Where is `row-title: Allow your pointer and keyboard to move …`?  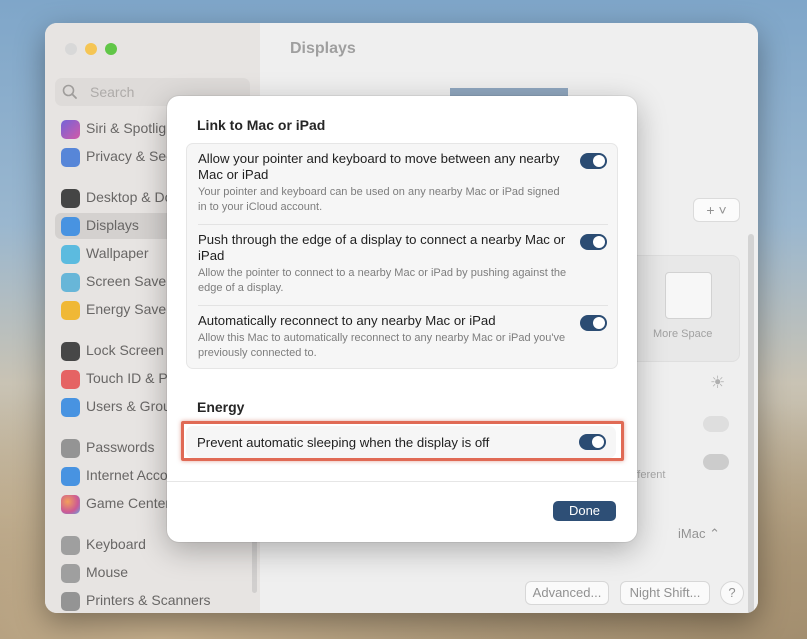
row-title: Allow your pointer and keyboard to move … is located at coordinates (379, 166).